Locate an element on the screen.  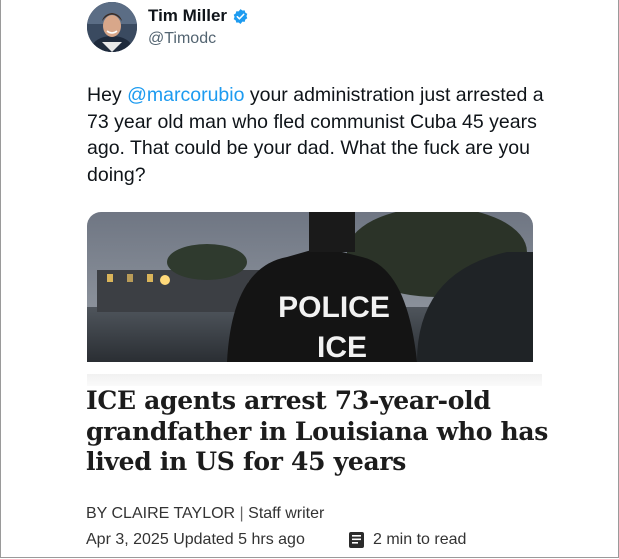
avatar-image is located at coordinates (112, 27).